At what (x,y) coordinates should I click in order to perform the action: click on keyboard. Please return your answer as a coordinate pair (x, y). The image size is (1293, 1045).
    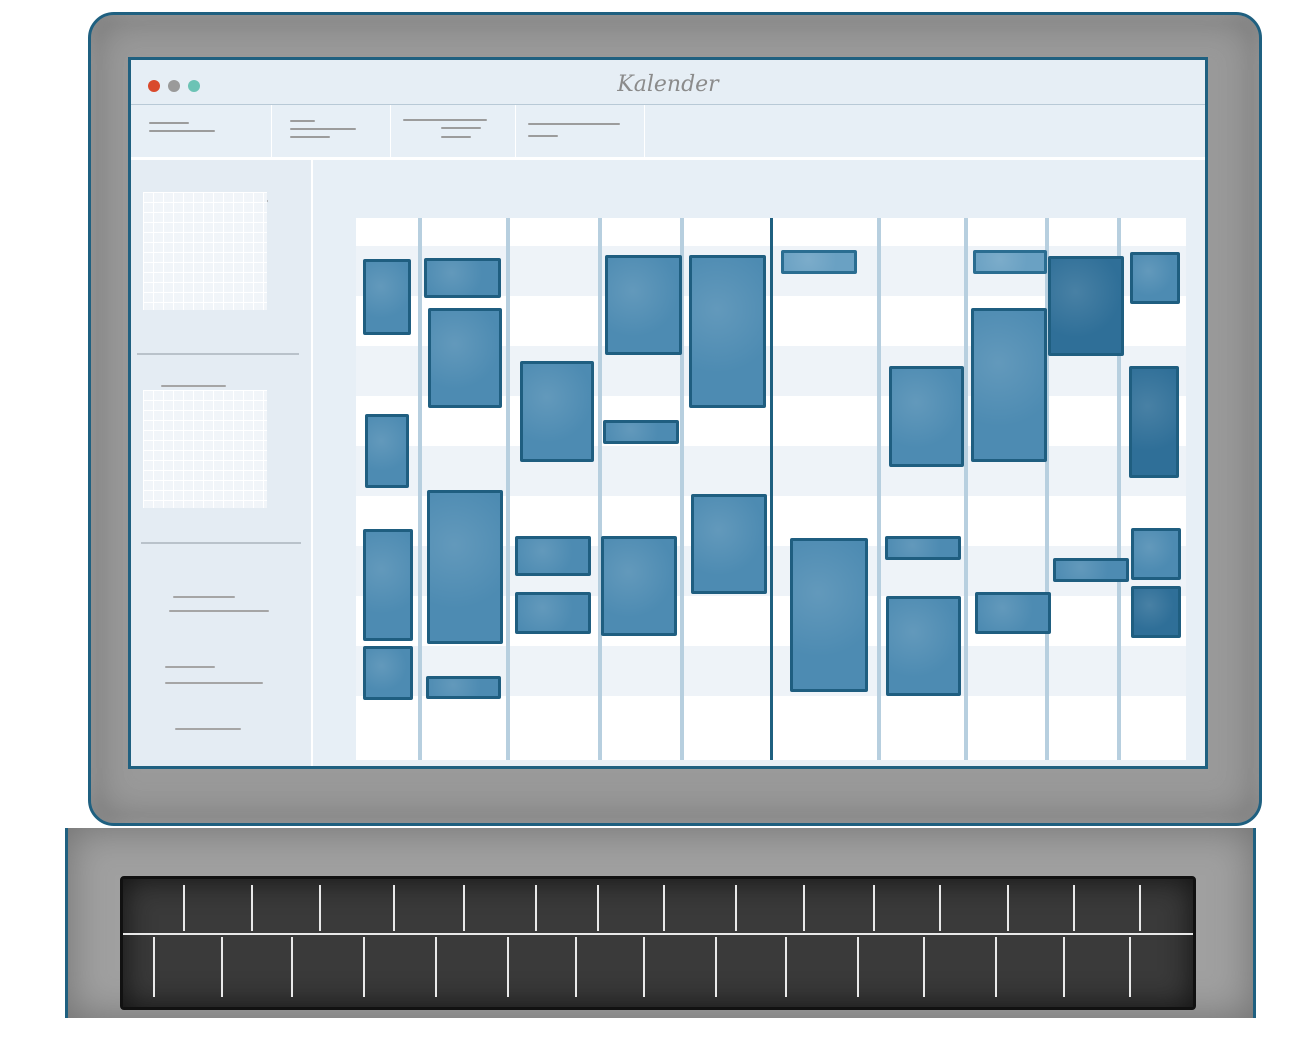
    Looking at the image, I should click on (658, 943).